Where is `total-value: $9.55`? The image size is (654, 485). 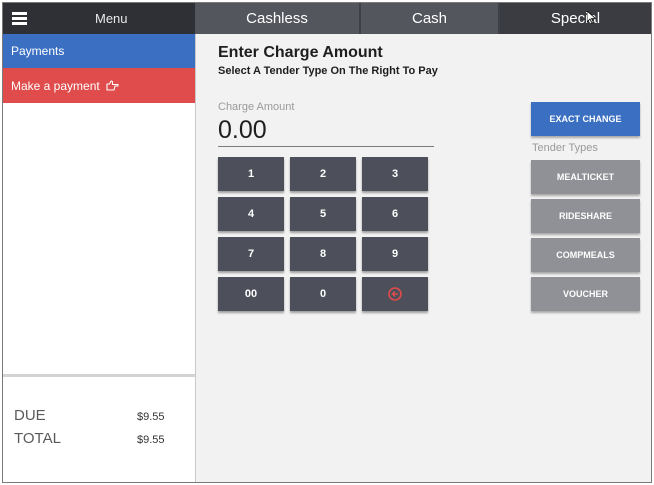
total-value: $9.55 is located at coordinates (151, 440).